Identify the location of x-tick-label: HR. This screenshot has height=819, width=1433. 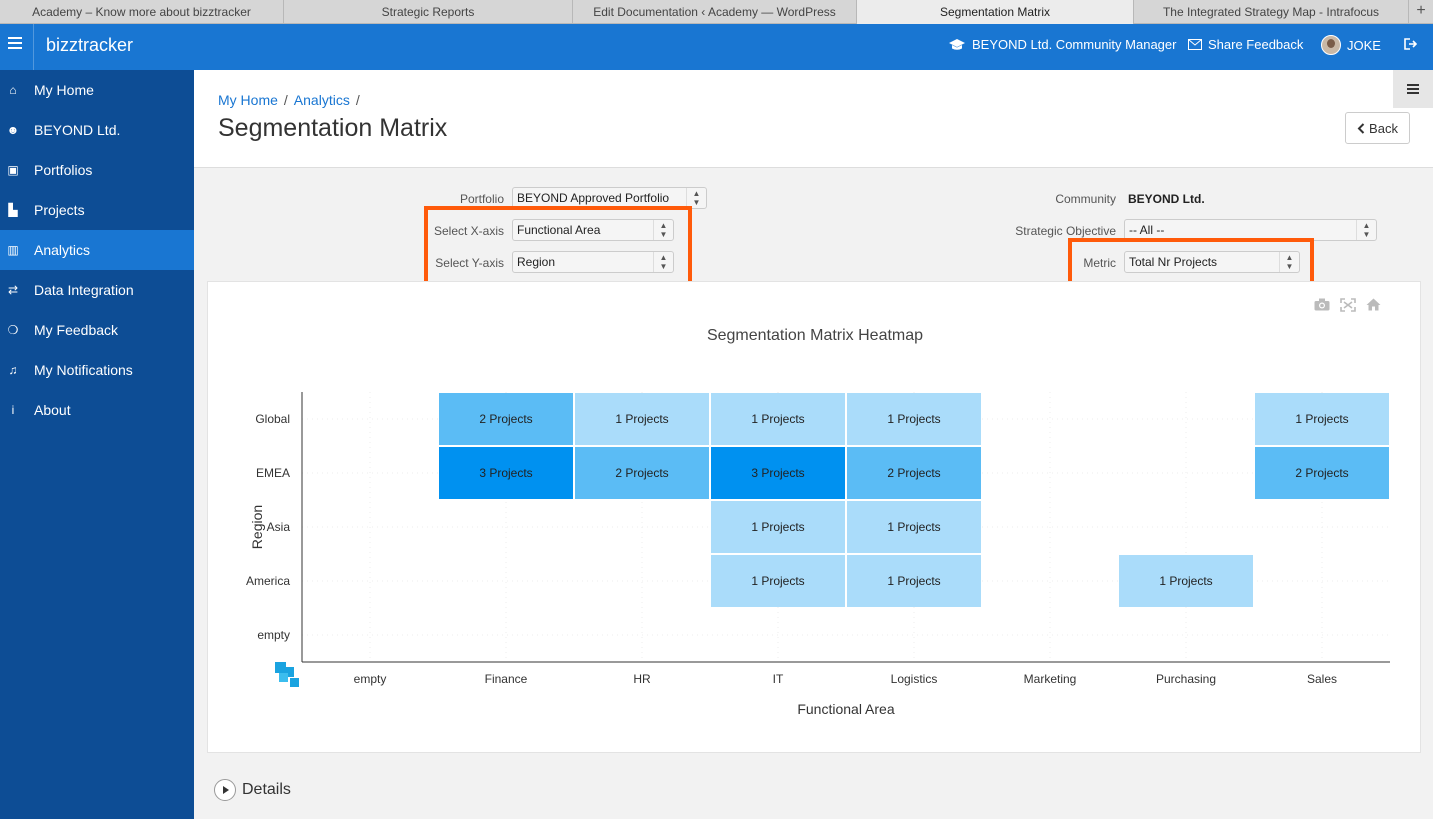
(642, 679).